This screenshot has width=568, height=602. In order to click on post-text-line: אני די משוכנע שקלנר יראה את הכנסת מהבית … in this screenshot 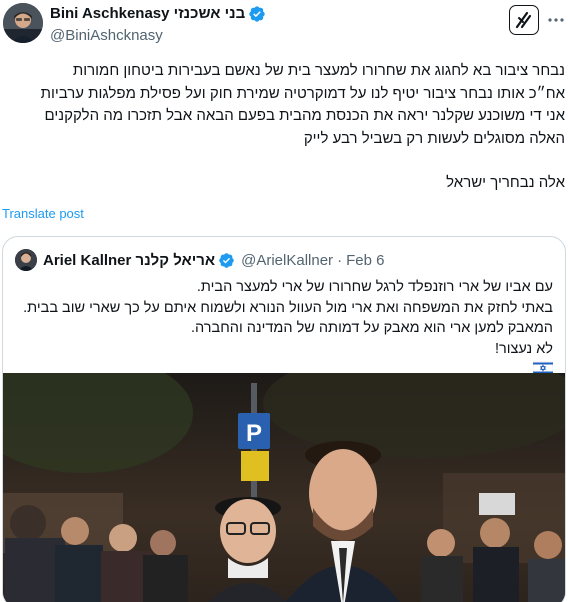, I will do `click(305, 115)`.